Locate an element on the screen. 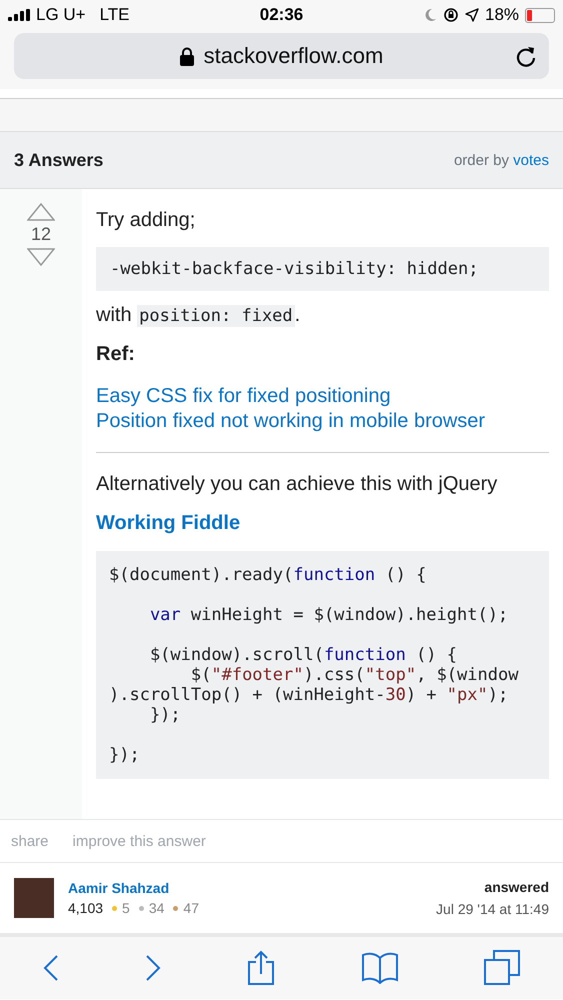 This screenshot has width=563, height=1000. signal-icon is located at coordinates (19, 15).